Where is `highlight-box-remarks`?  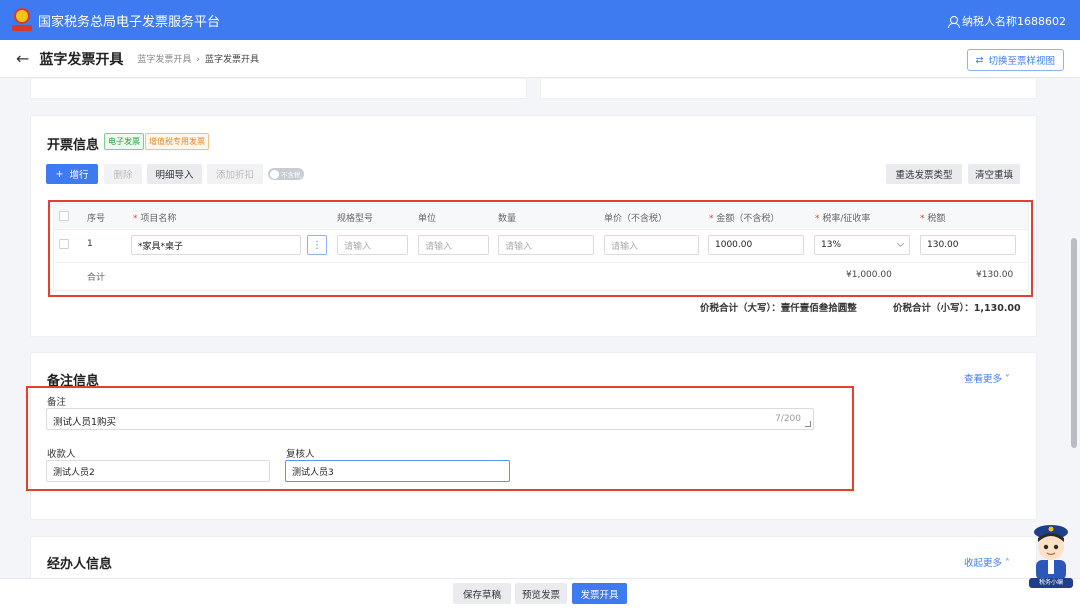
highlight-box-remarks is located at coordinates (440, 438).